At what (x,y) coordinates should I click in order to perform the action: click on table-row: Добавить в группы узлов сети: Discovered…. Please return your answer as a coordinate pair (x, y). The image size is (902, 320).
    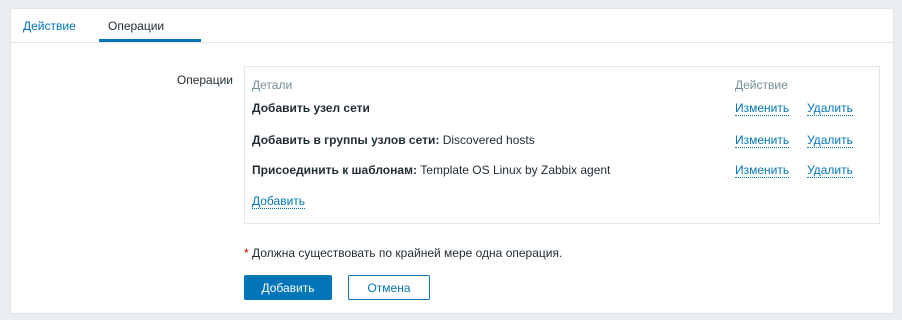
    Looking at the image, I should click on (565, 142).